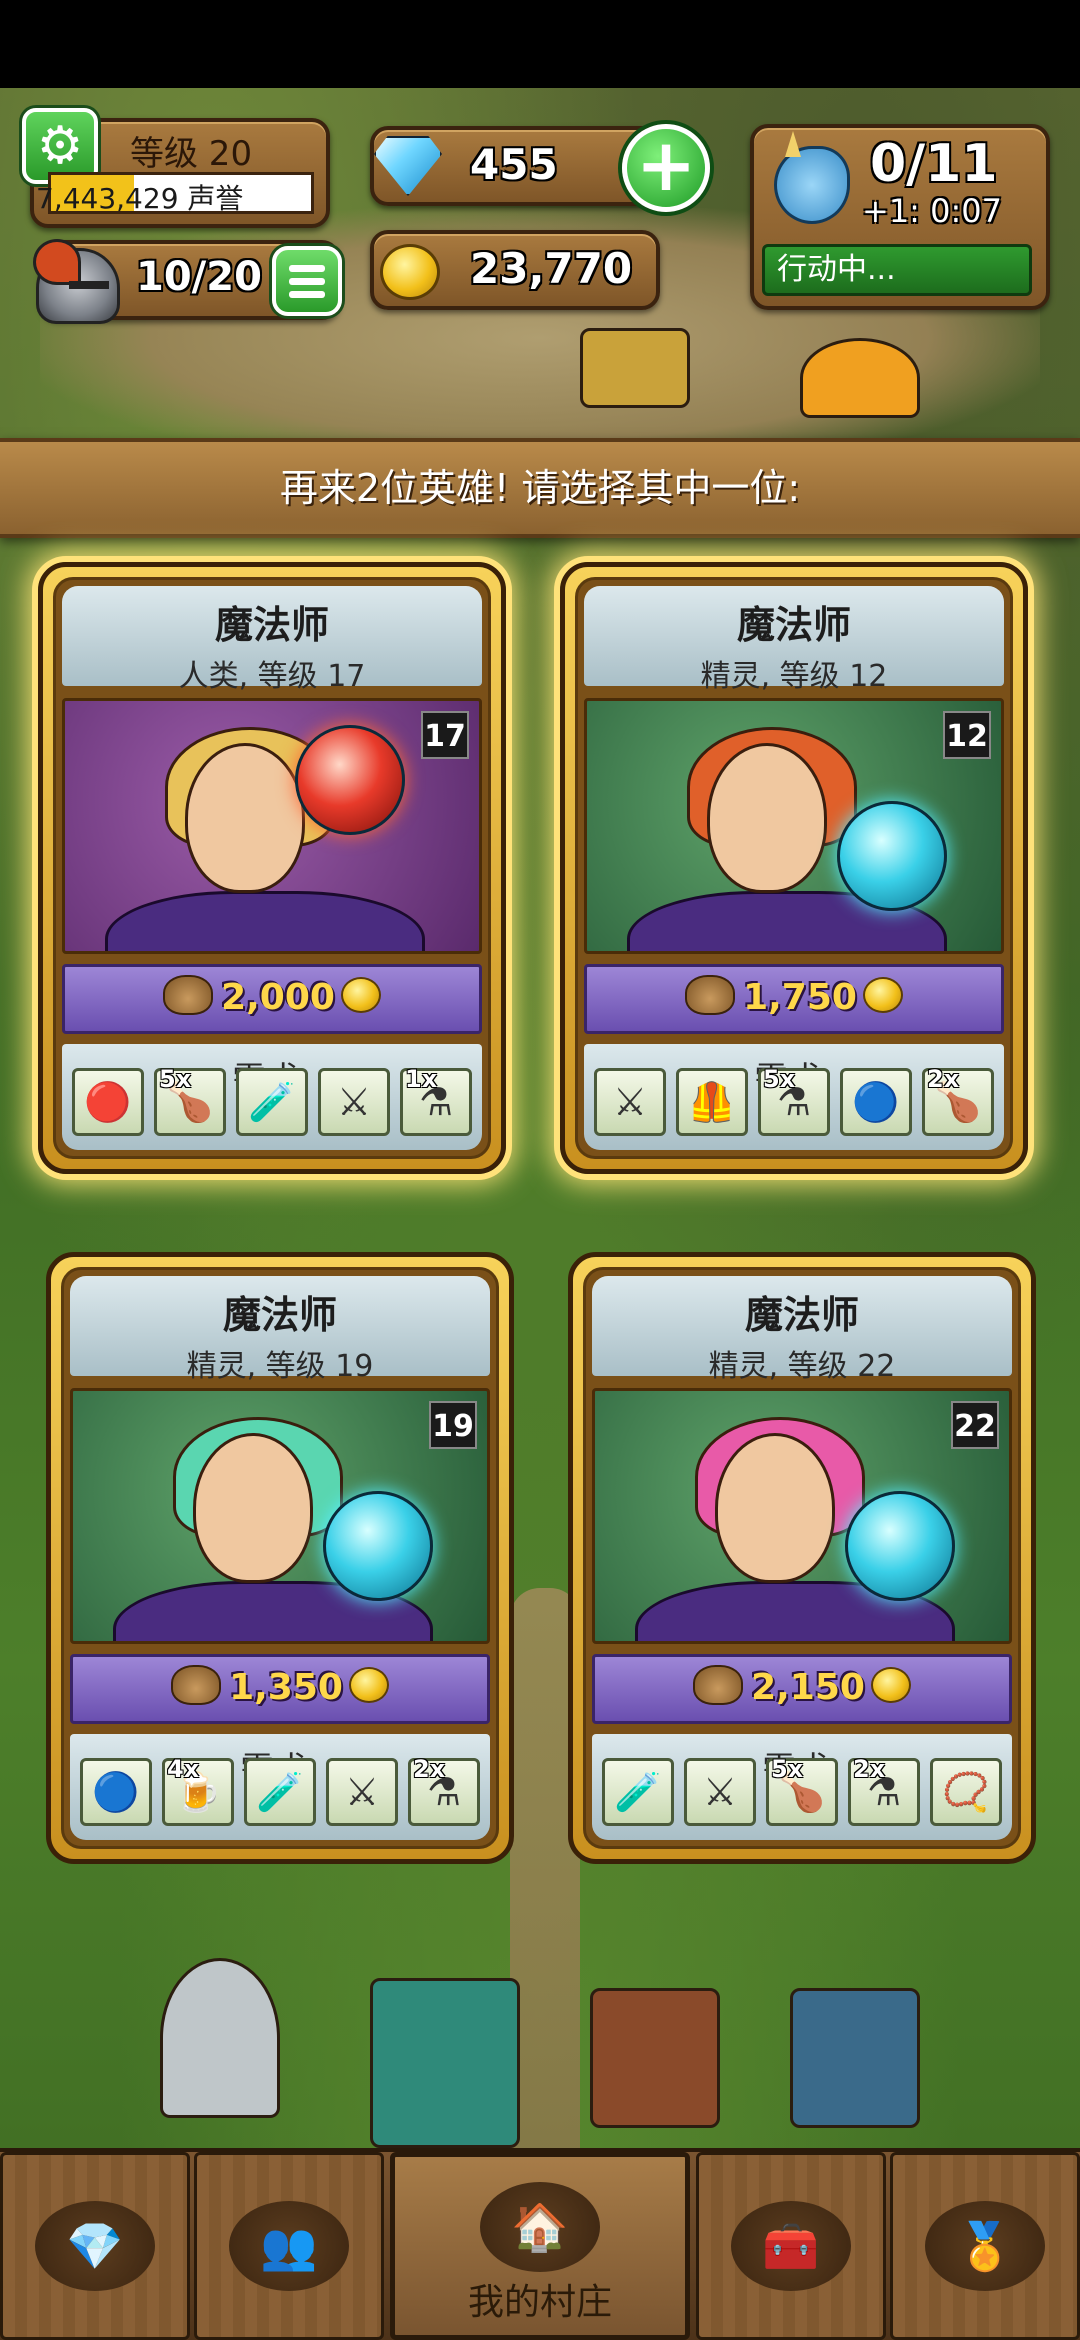 The image size is (1080, 2340). I want to click on card-header: 魔法师 精灵, 等级 22, so click(802, 1330).